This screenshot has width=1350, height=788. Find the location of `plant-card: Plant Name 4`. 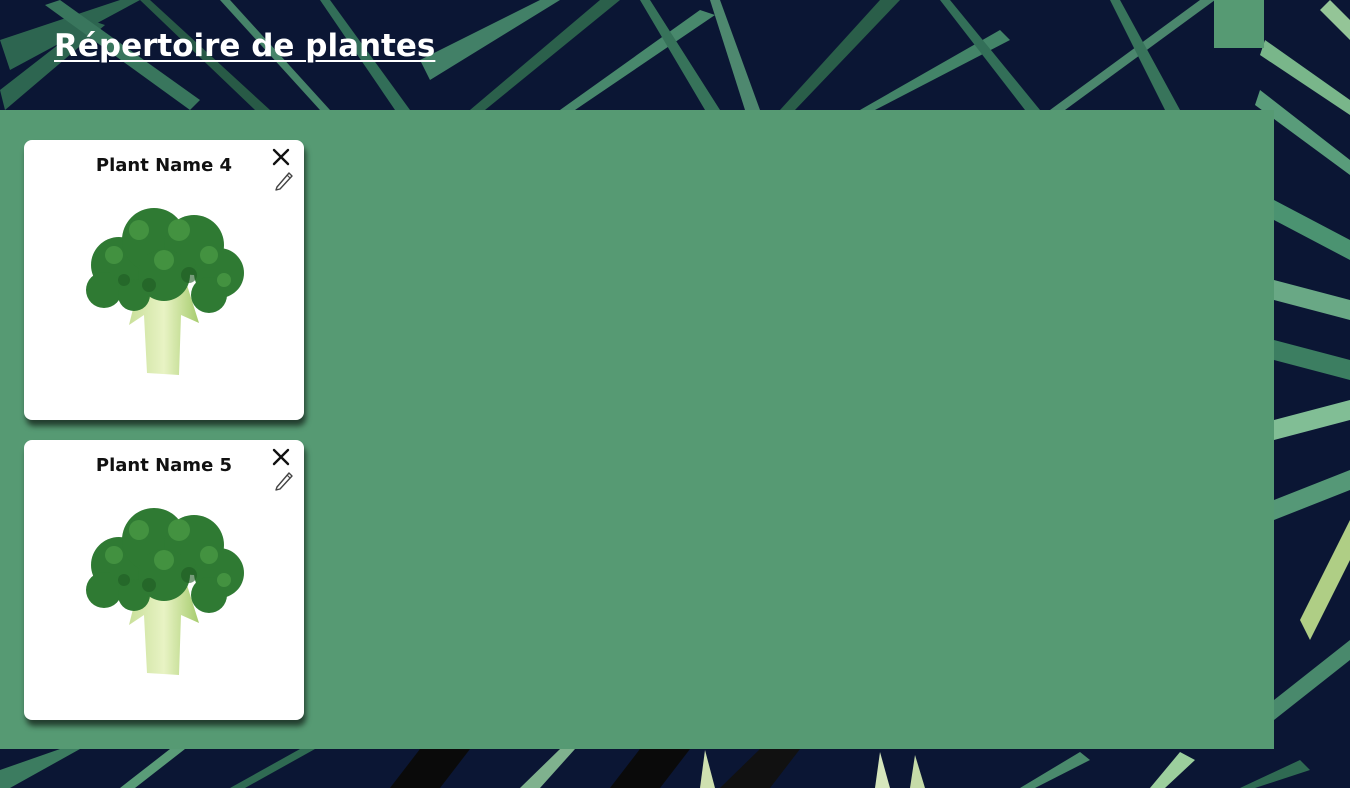

plant-card: Plant Name 4 is located at coordinates (164, 280).